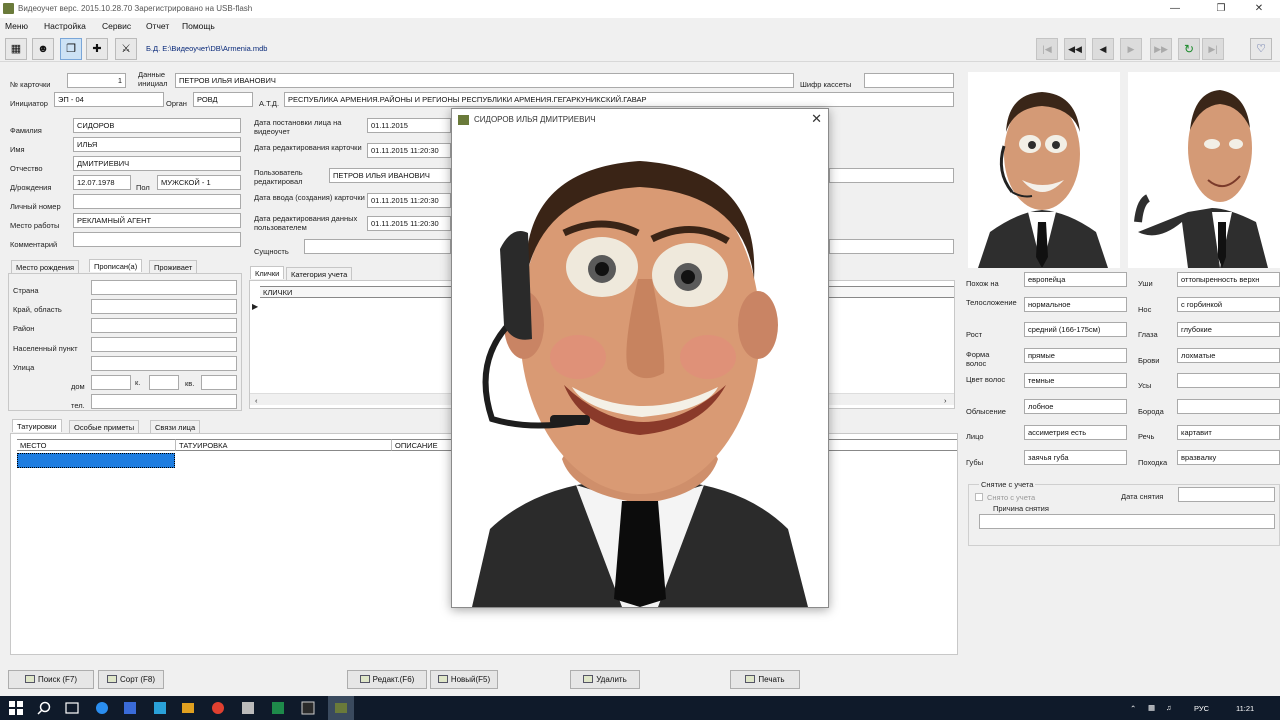  What do you see at coordinates (409, 125) in the screenshot?
I see `registered-field: 01.11.2015` at bounding box center [409, 125].